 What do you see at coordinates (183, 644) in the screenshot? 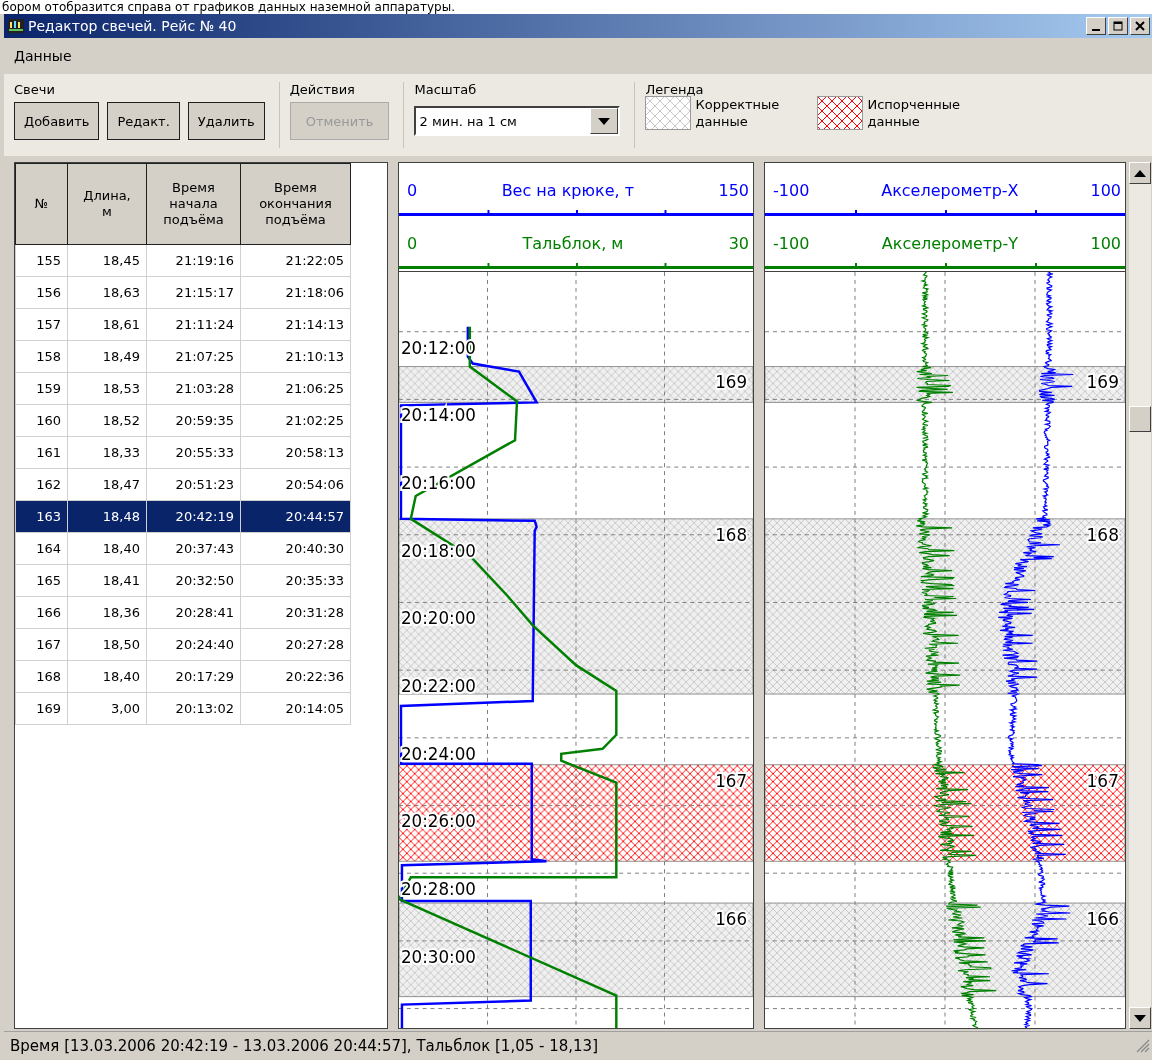
I see `table-row: 167 18,50 20:24:40 20:27:28` at bounding box center [183, 644].